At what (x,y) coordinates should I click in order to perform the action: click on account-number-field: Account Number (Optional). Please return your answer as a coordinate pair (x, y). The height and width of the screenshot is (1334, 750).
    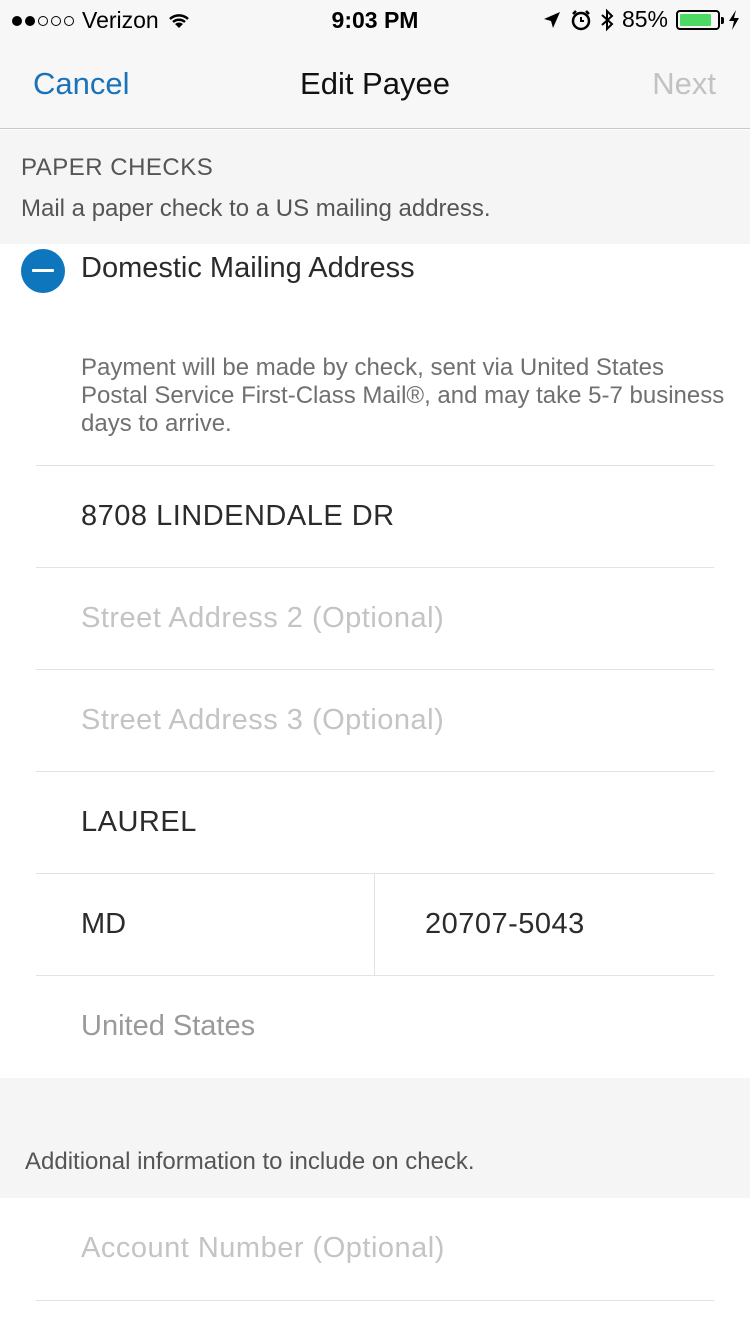
    Looking at the image, I should click on (375, 1249).